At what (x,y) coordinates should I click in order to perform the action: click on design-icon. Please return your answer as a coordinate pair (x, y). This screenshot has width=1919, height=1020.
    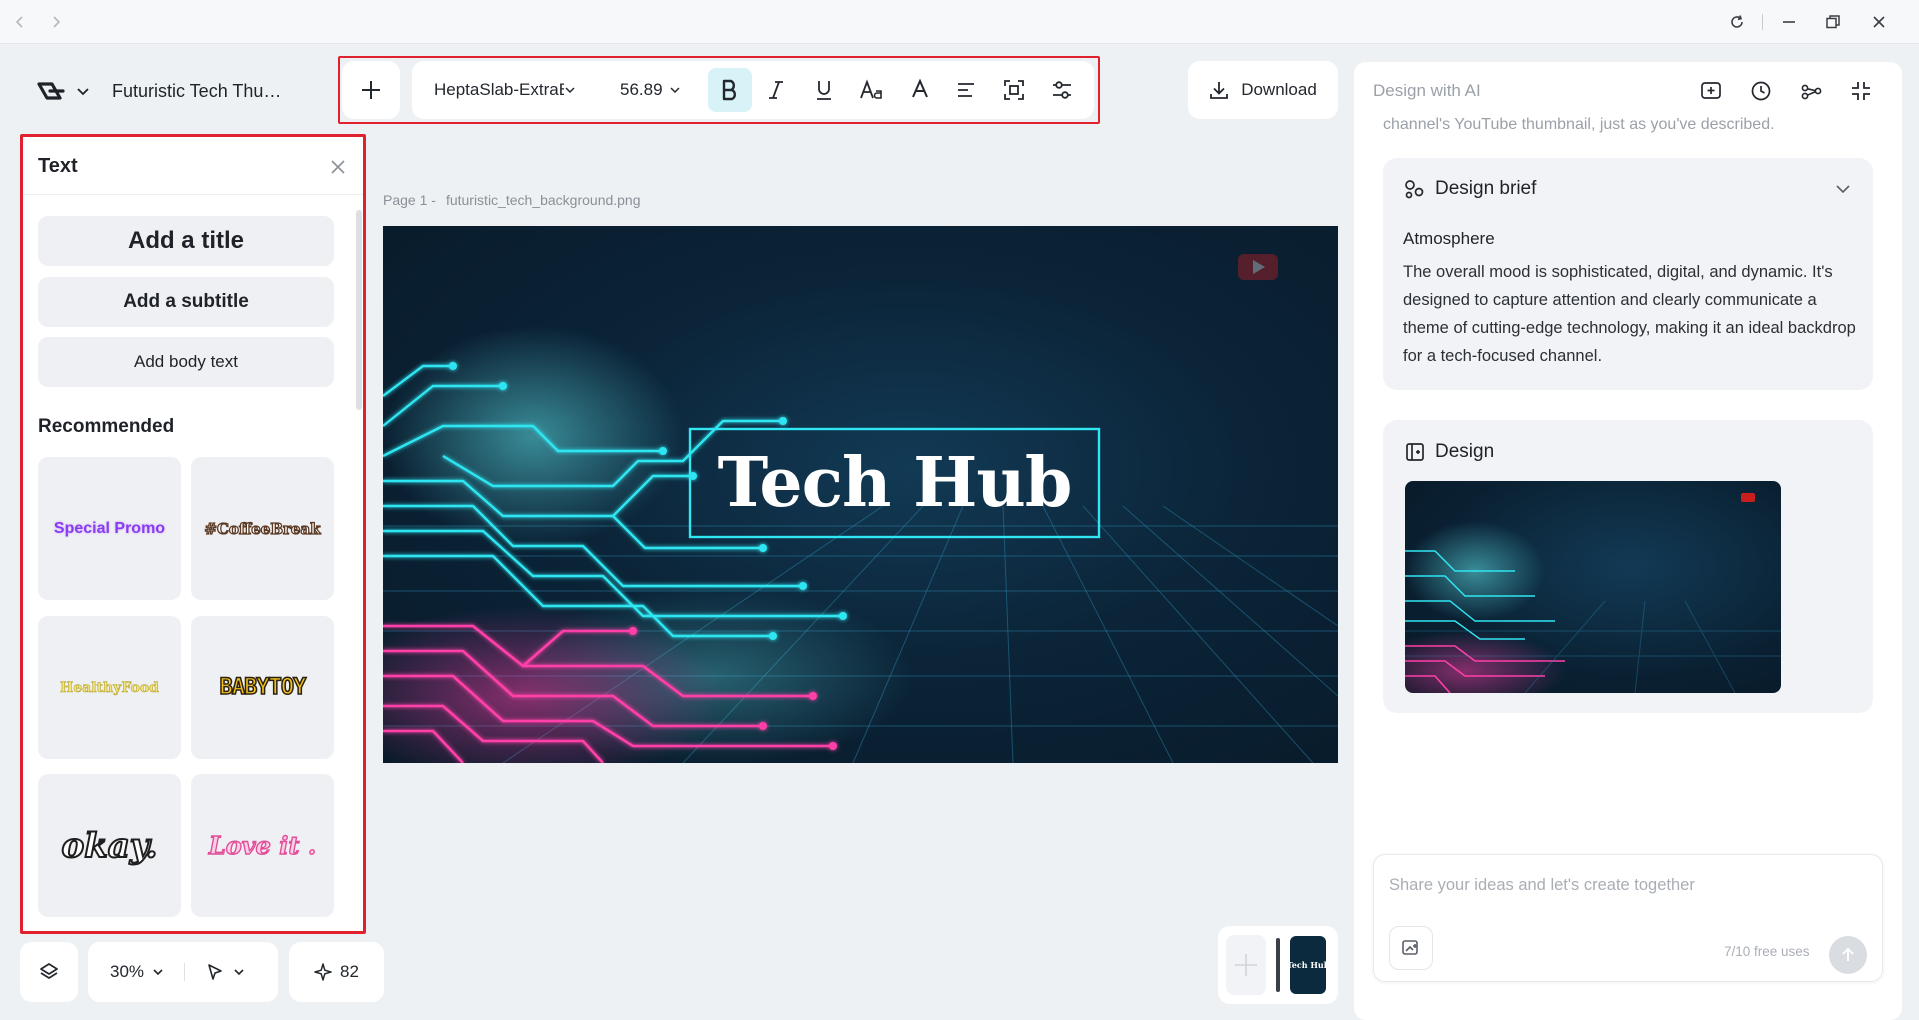
    Looking at the image, I should click on (1415, 452).